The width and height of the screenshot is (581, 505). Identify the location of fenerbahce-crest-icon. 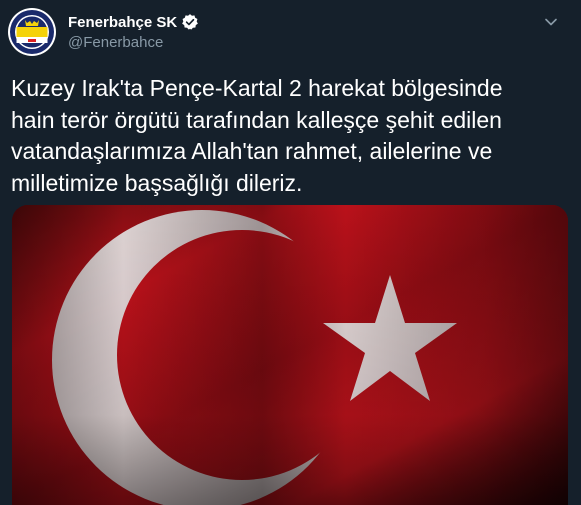
(32, 32).